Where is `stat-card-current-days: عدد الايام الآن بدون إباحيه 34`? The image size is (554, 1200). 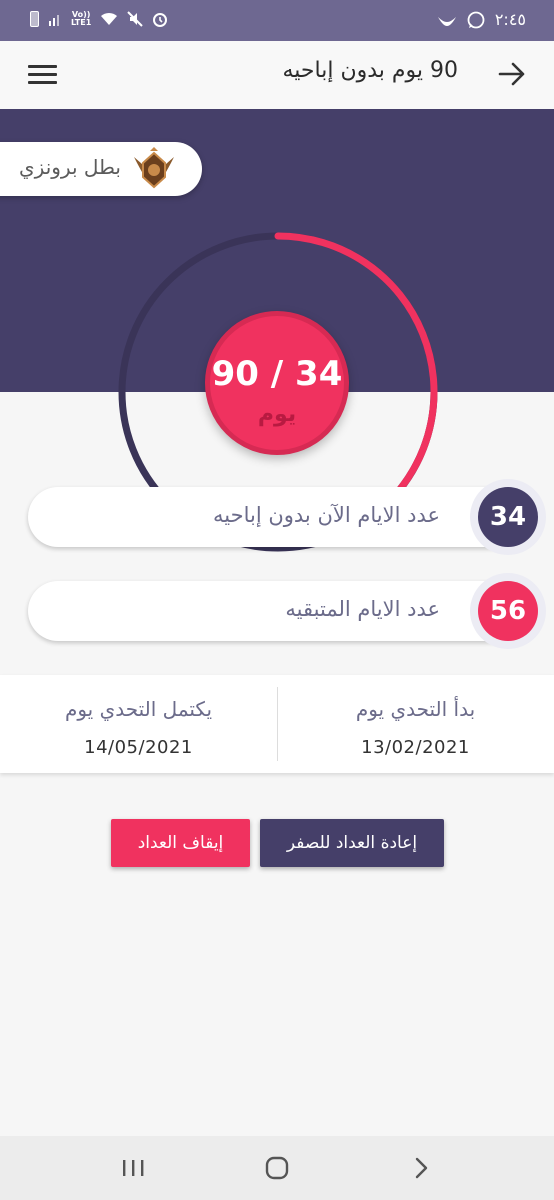 stat-card-current-days: عدد الايام الآن بدون إباحيه 34 is located at coordinates (287, 517).